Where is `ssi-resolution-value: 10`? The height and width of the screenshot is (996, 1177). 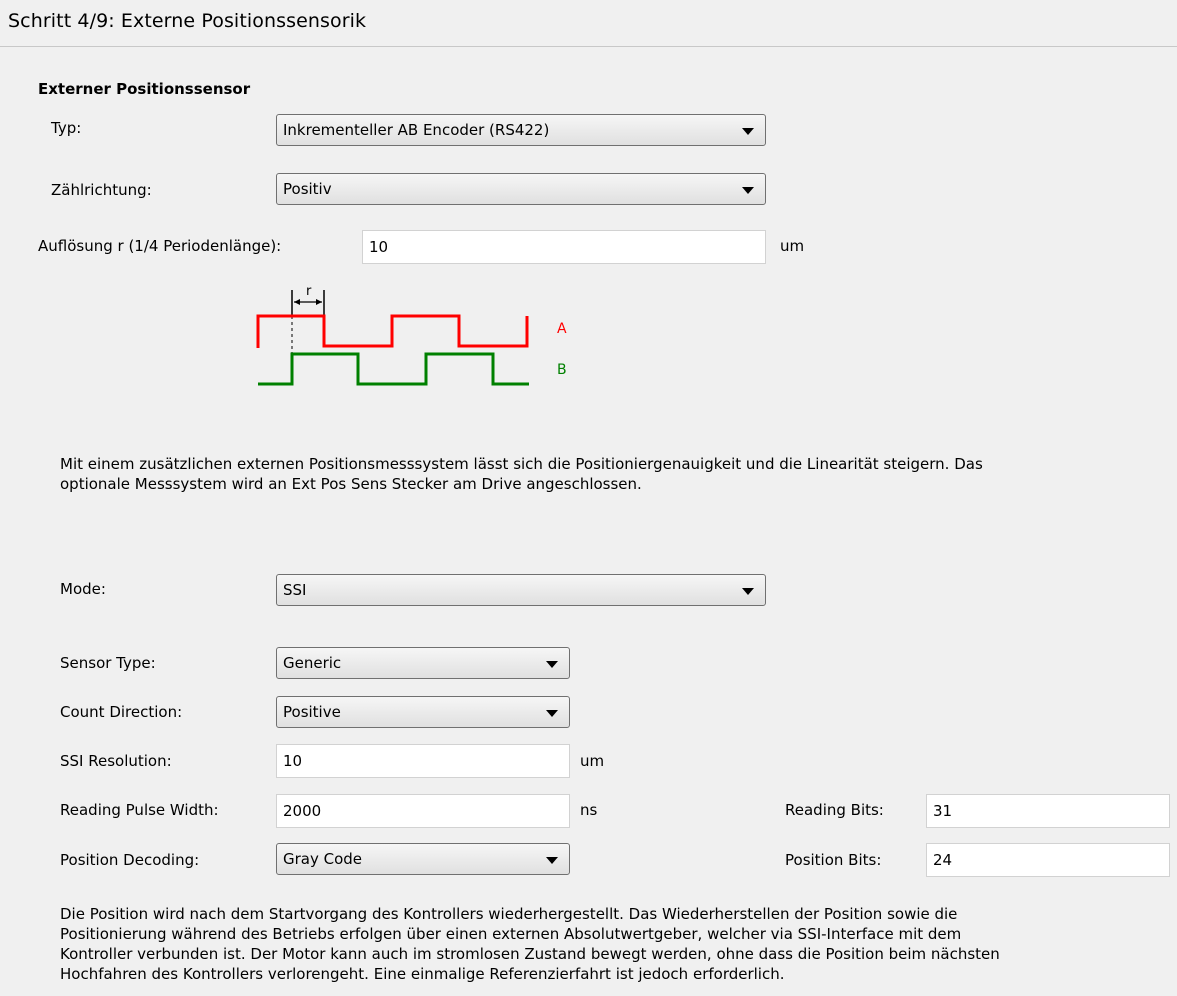 ssi-resolution-value: 10 is located at coordinates (293, 761).